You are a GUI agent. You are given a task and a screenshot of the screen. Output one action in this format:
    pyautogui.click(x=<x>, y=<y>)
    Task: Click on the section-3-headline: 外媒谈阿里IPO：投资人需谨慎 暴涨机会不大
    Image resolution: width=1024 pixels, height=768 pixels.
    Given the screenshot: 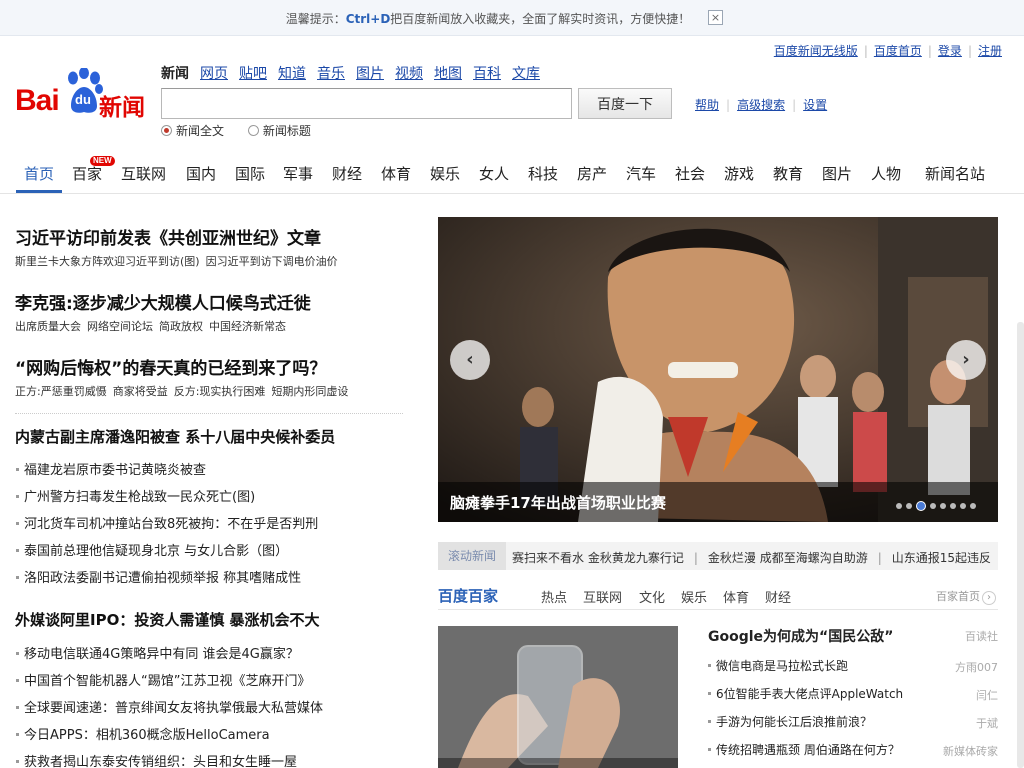 What is the action you would take?
    pyautogui.click(x=167, y=619)
    